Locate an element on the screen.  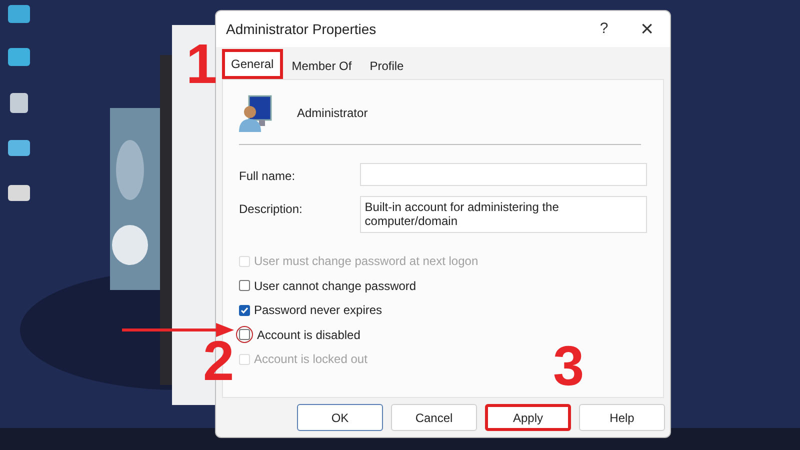
help-button: ? is located at coordinates (604, 29).